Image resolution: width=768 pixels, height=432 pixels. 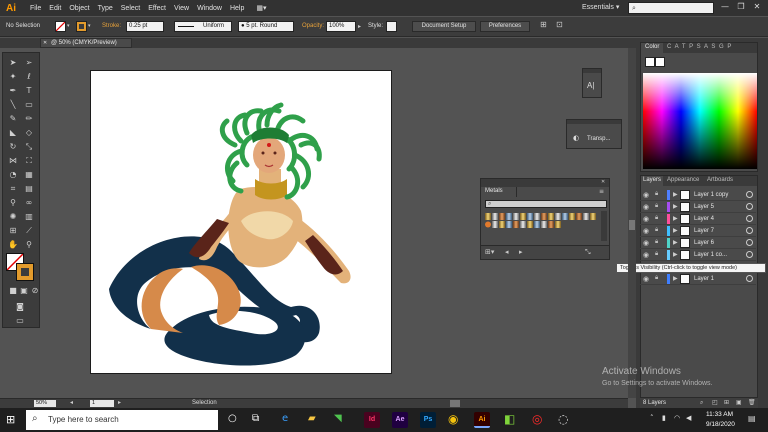 I want to click on screen-mode-icon: ▭, so click(x=20, y=321).